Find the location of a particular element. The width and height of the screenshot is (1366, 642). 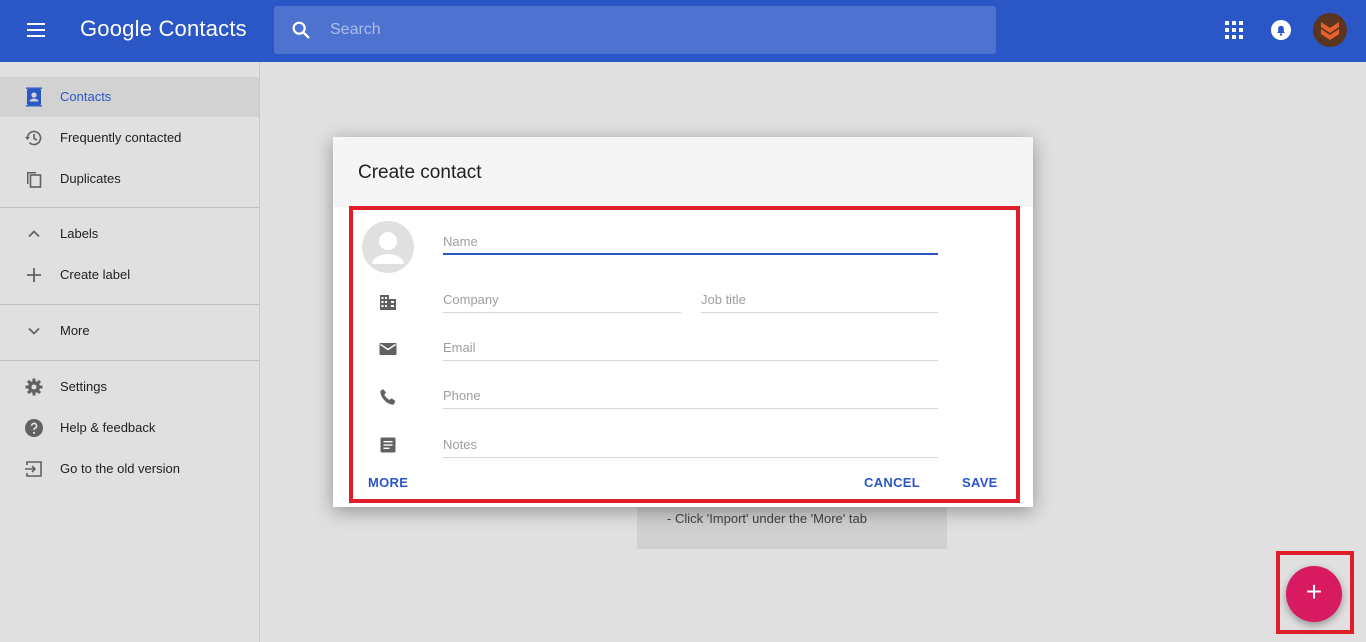

sidebar-item-label: Go to the old version is located at coordinates (120, 468).